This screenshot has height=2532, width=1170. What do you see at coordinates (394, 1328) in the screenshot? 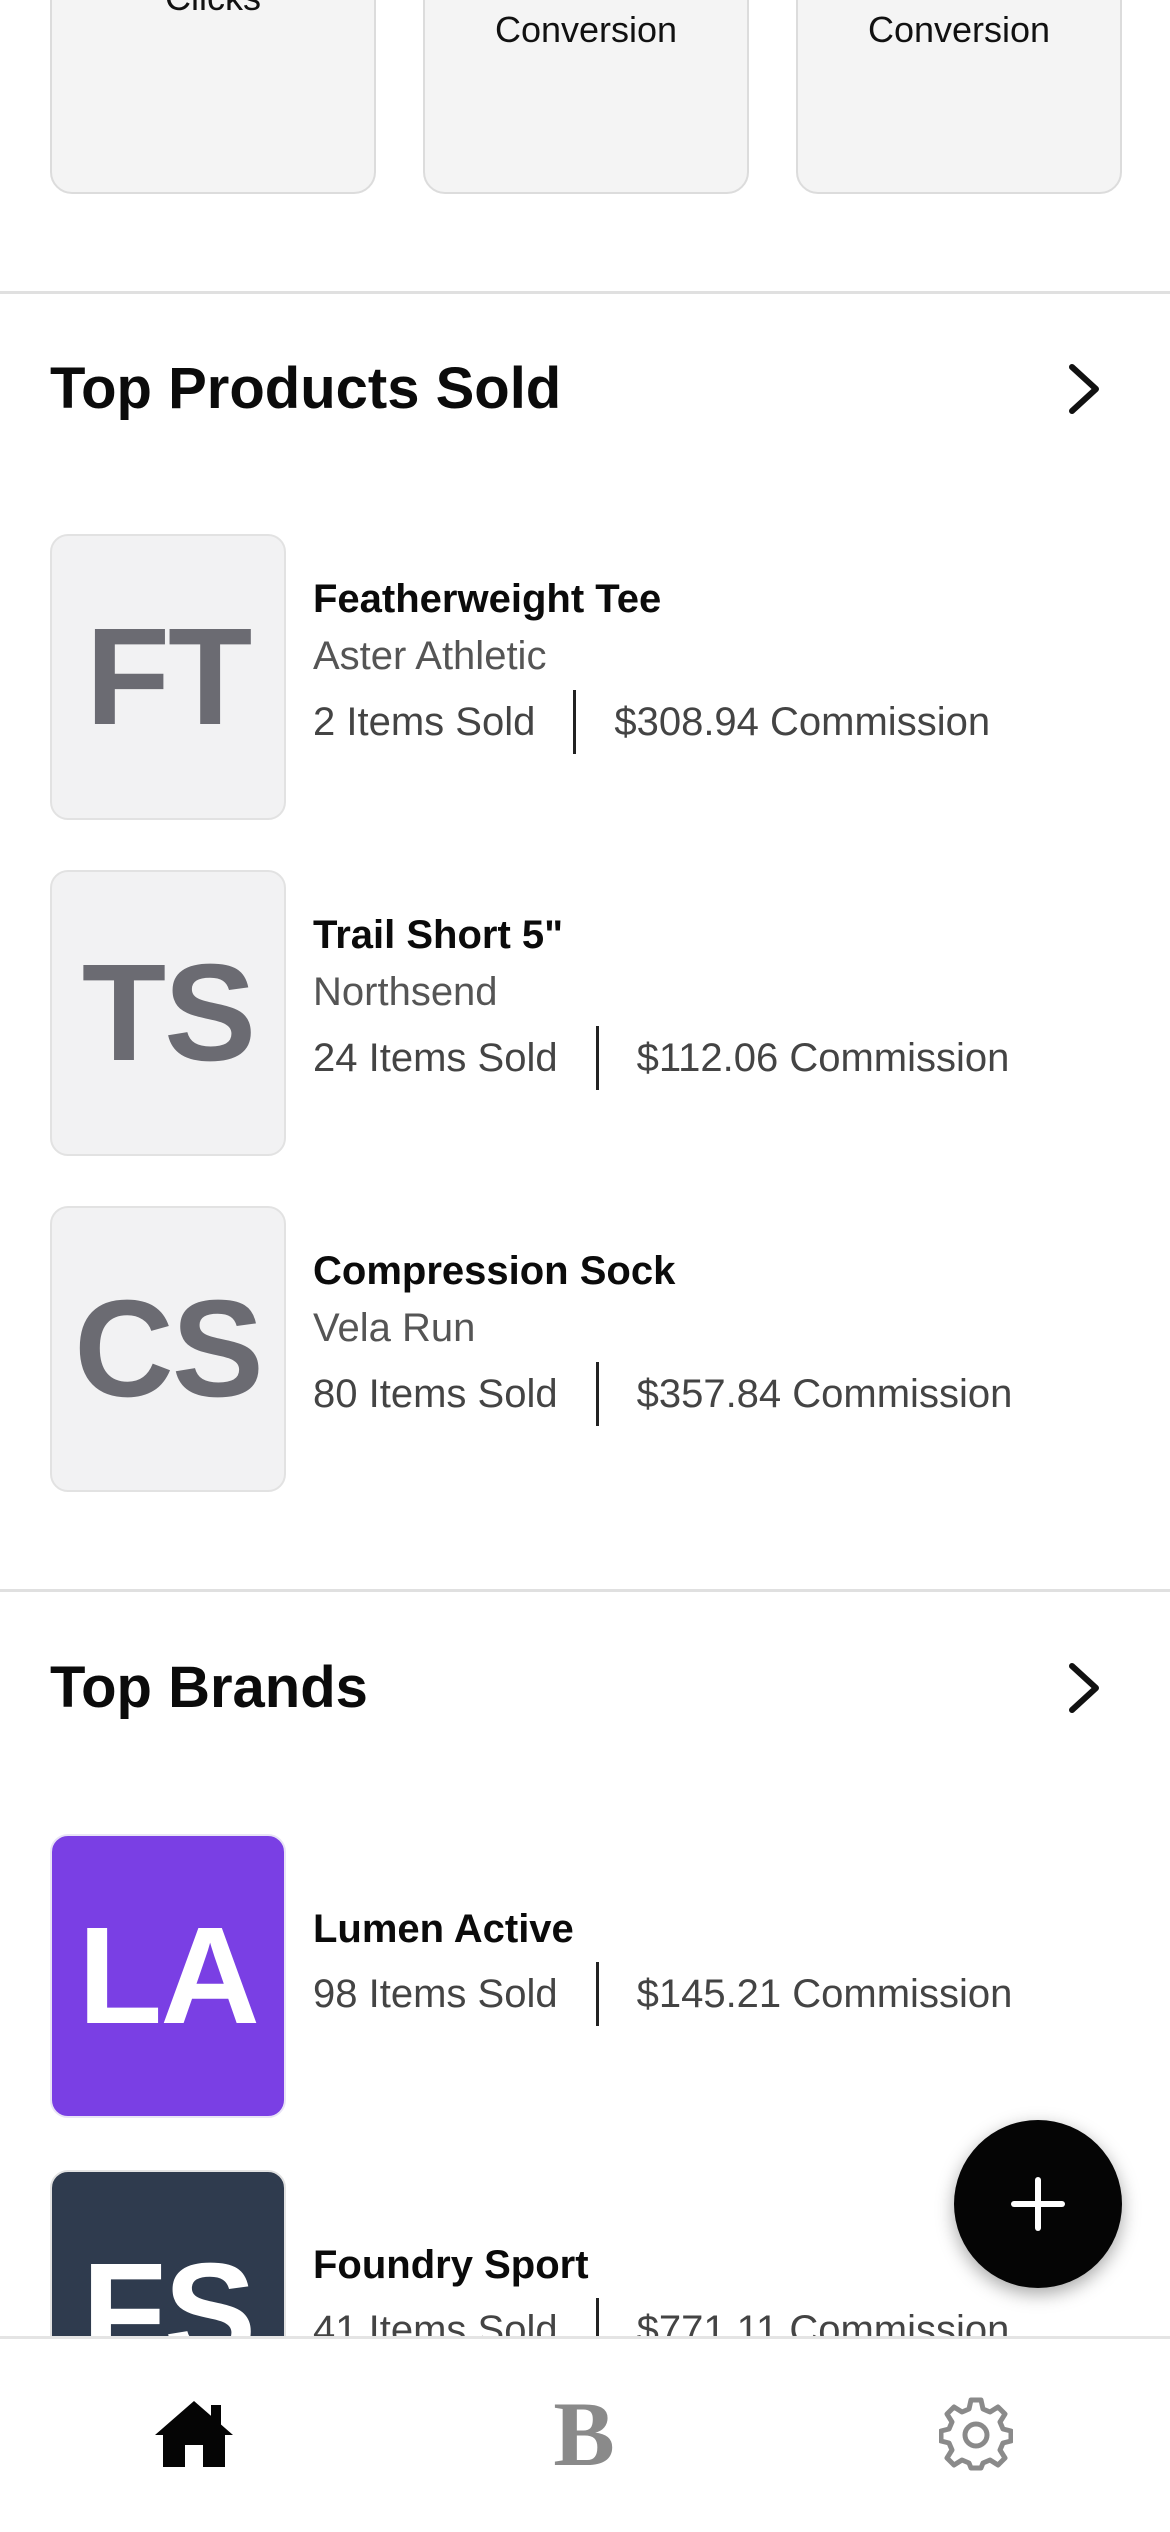
I see `product-brand: Vela Run` at bounding box center [394, 1328].